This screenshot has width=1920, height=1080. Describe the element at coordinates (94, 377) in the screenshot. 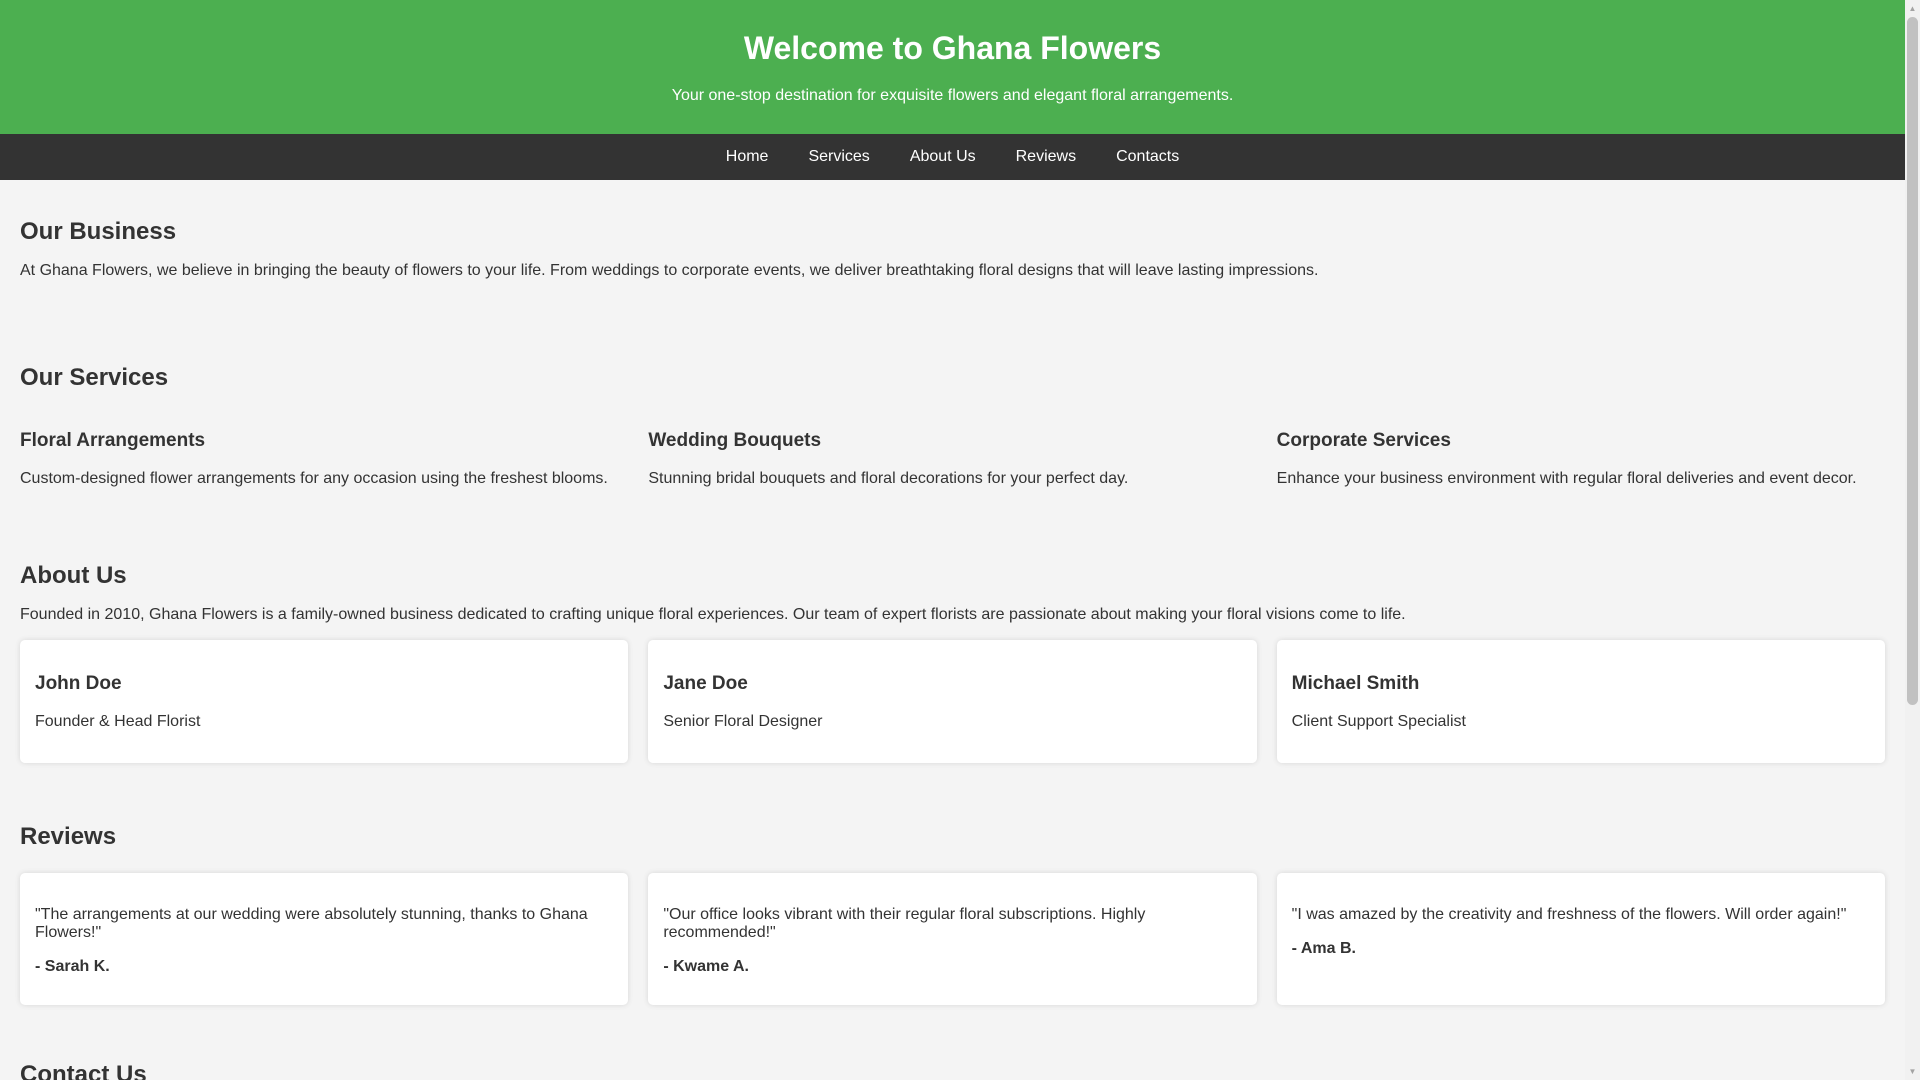

I see `services-heading: Our Services` at that location.